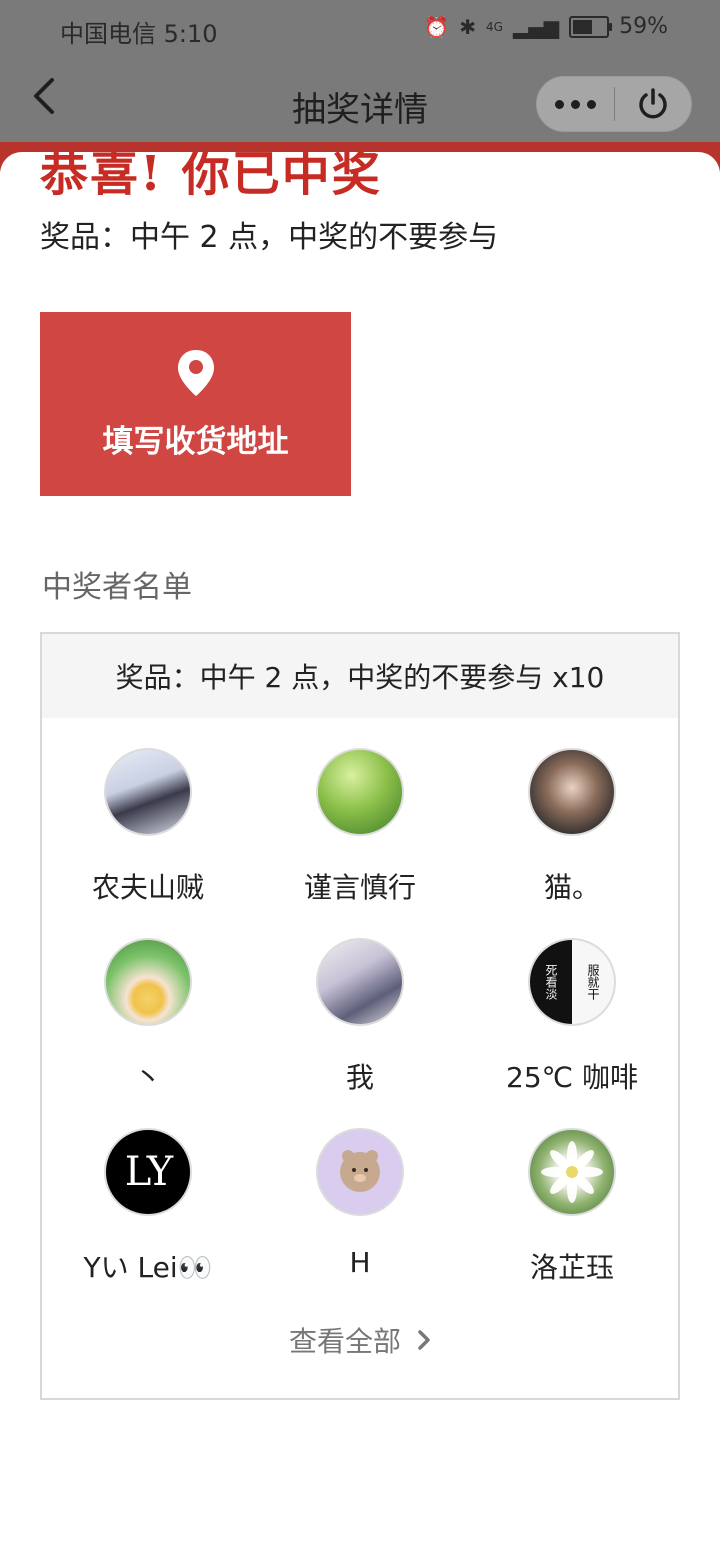  I want to click on winner-item: LY Yい Lei👀, so click(148, 1223).